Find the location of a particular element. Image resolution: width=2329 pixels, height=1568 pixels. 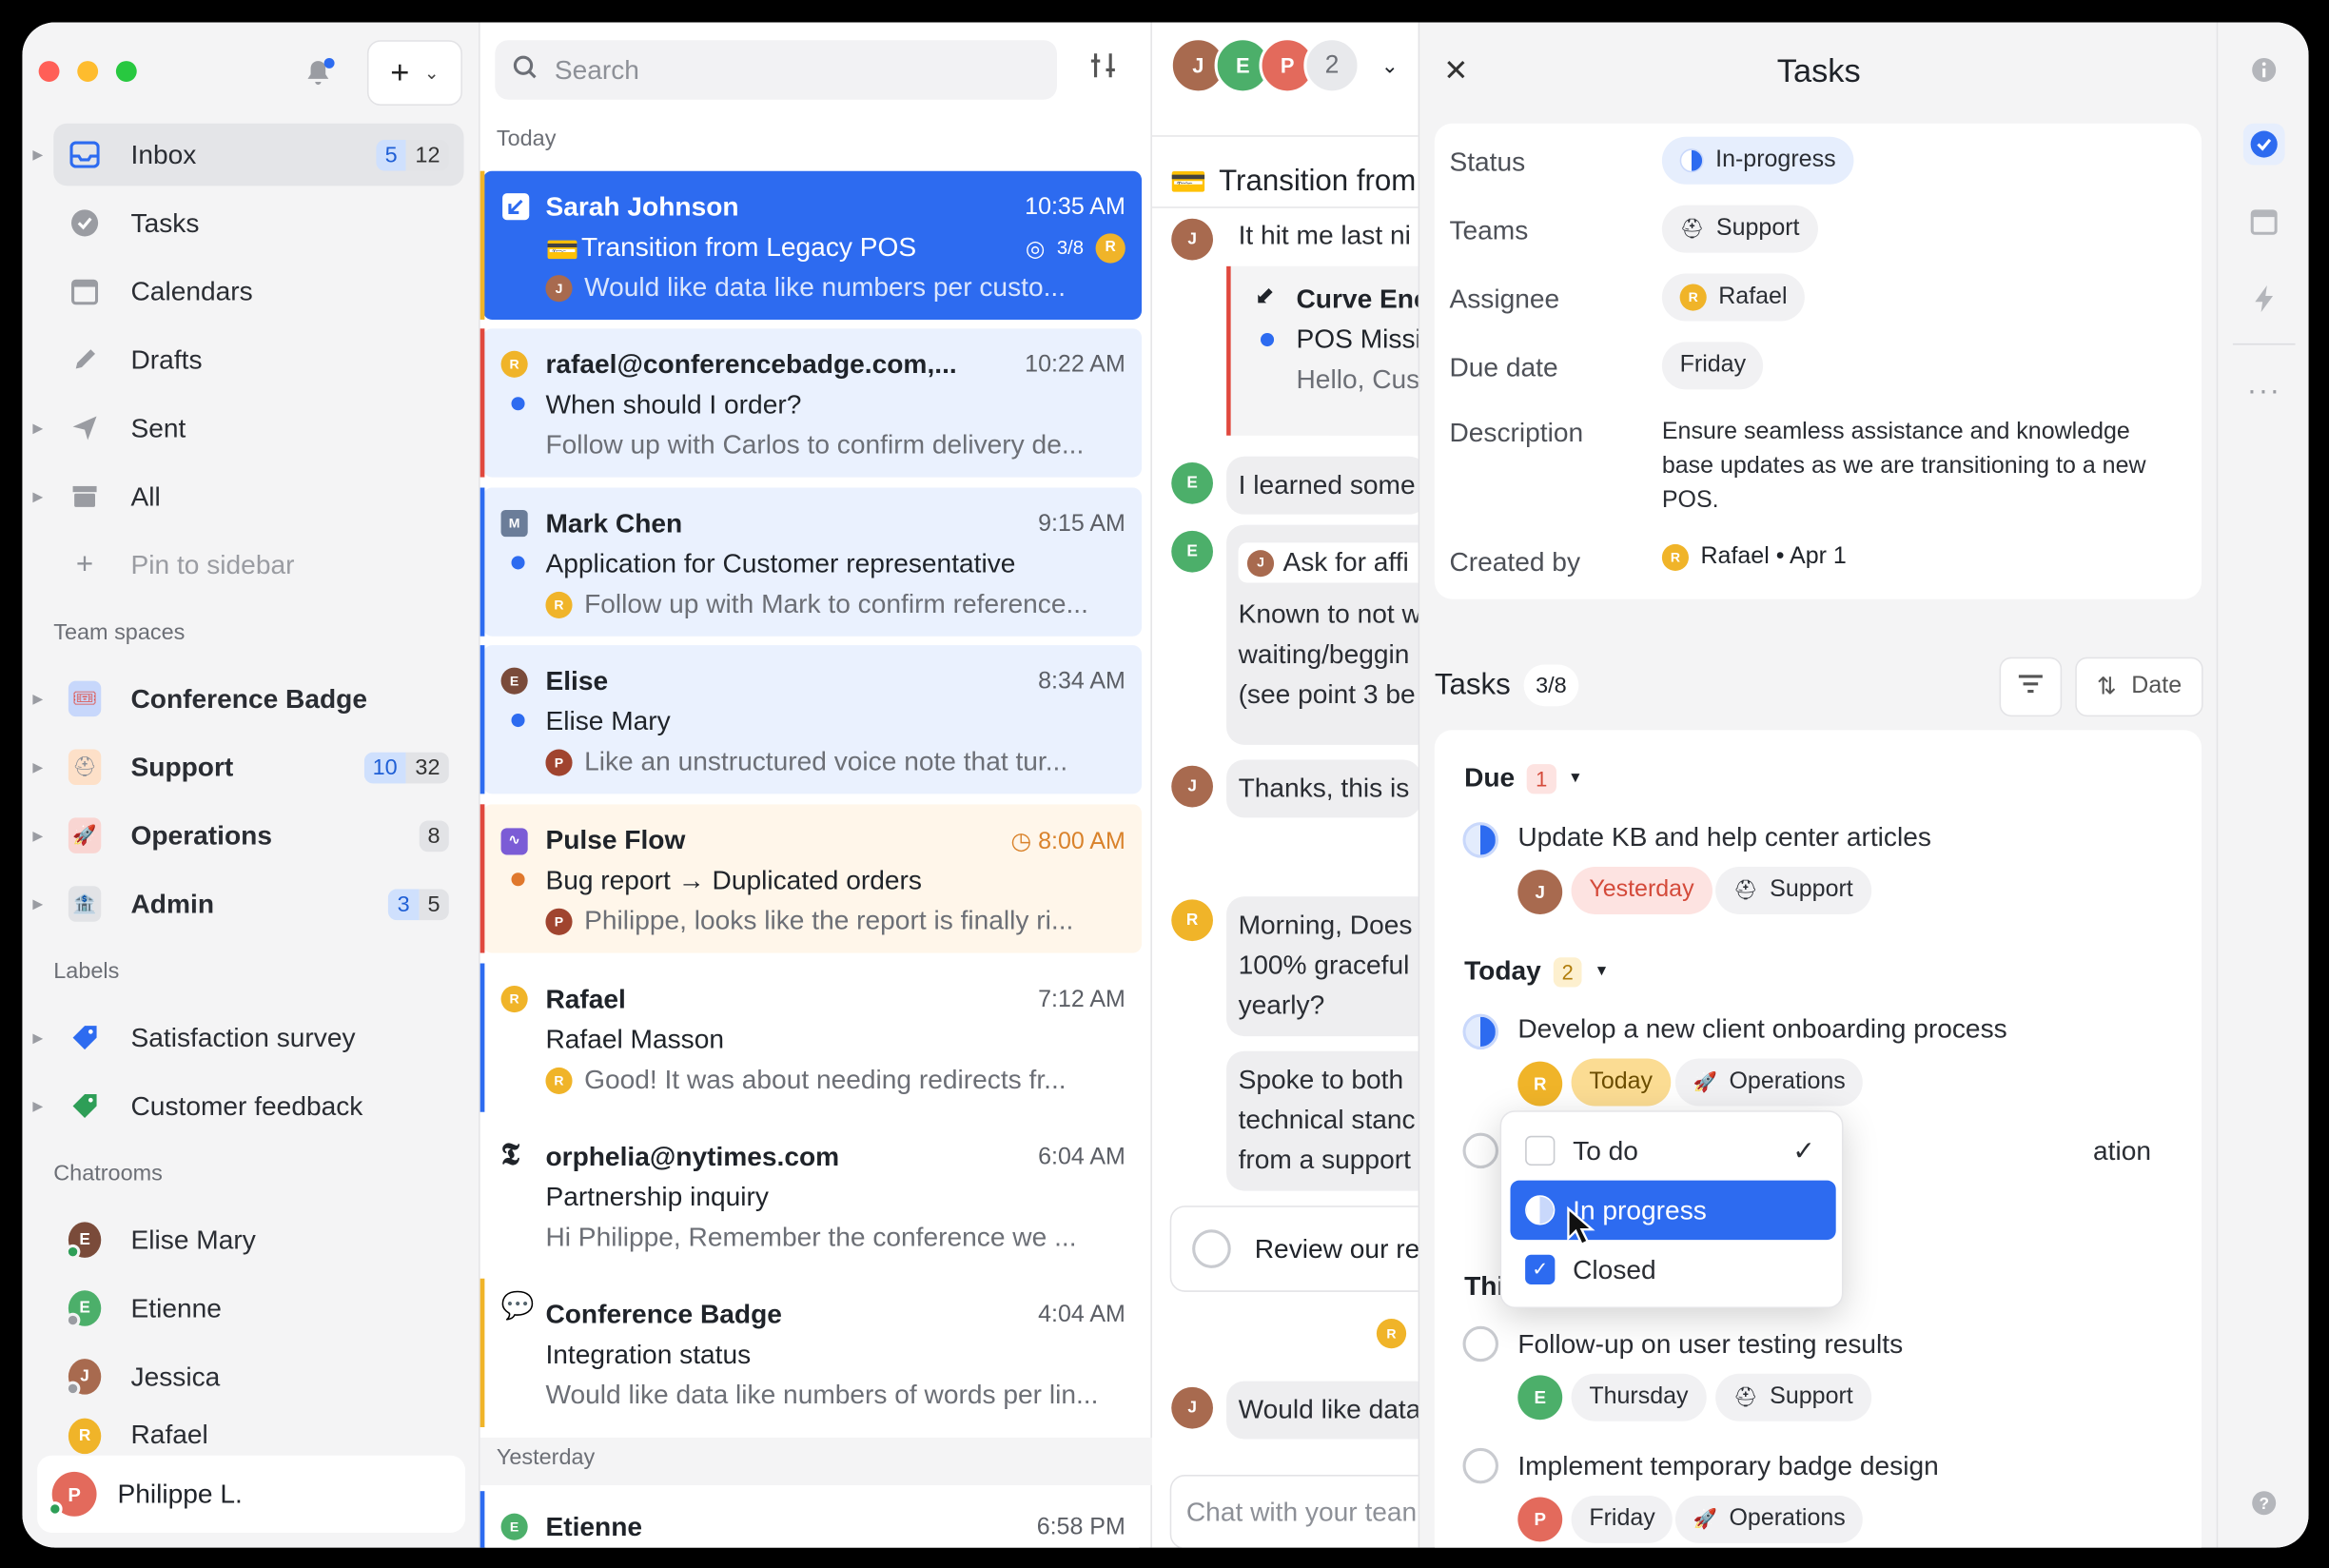

search-input: Search is located at coordinates (776, 70).